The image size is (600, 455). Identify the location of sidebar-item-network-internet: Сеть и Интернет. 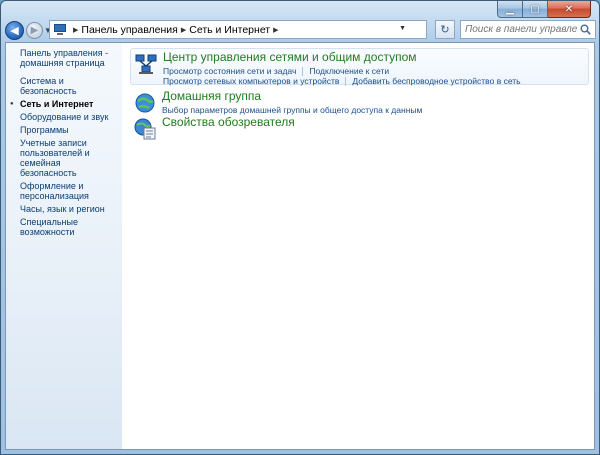
(66, 104).